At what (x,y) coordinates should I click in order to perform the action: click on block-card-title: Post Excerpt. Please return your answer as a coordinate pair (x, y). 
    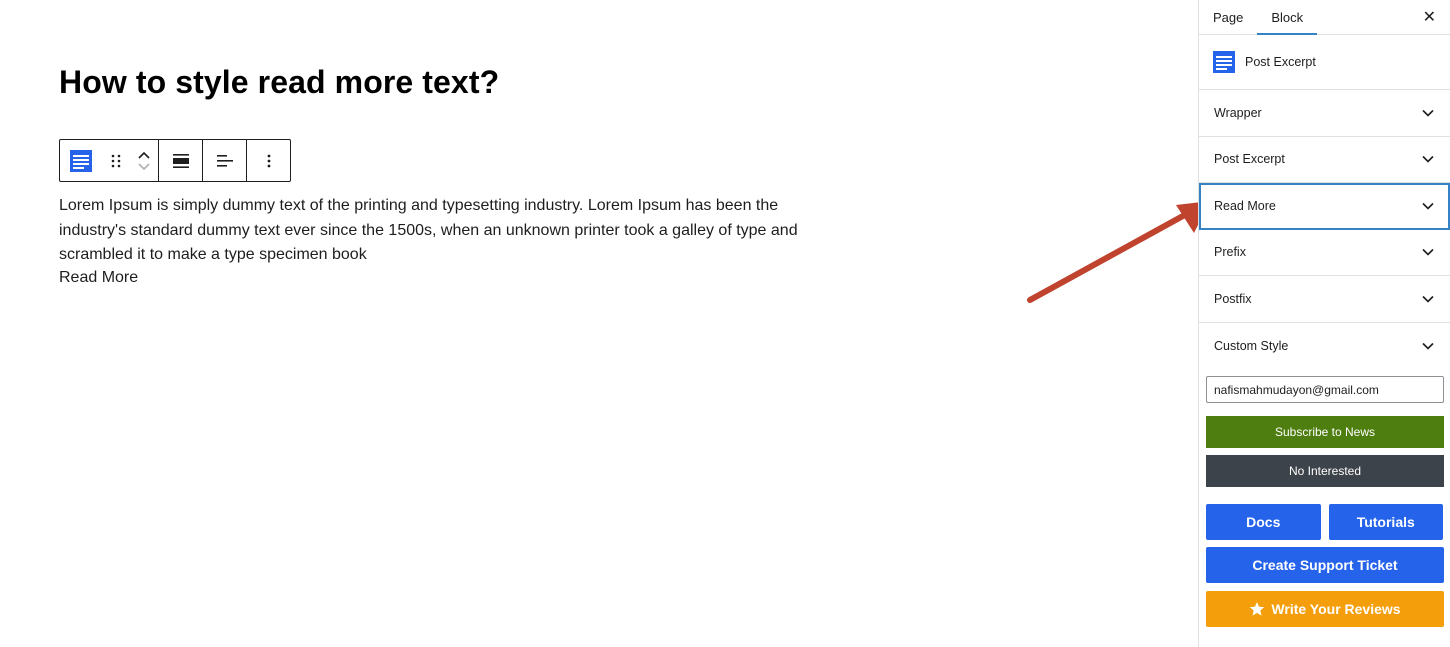
    Looking at the image, I should click on (1280, 62).